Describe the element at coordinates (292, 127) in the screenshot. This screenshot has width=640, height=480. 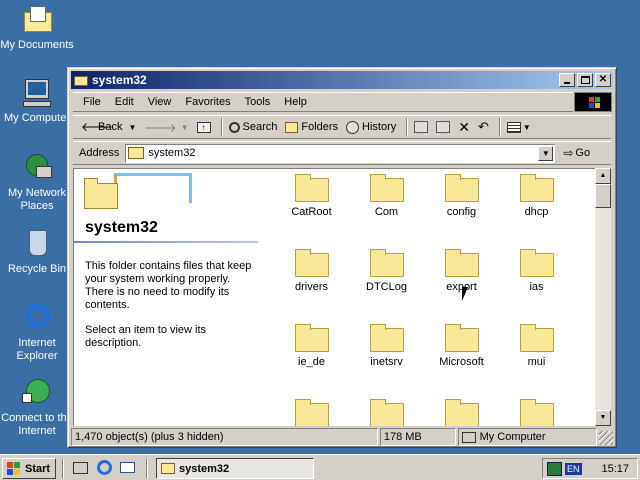
I see `folders-icon` at that location.